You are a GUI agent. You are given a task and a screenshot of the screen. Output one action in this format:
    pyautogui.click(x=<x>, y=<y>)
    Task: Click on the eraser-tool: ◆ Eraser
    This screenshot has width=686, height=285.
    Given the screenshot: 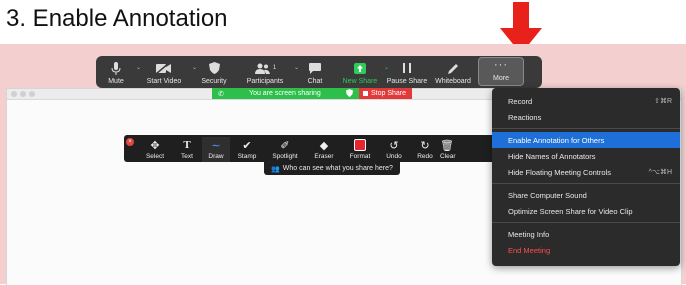 What is the action you would take?
    pyautogui.click(x=324, y=149)
    